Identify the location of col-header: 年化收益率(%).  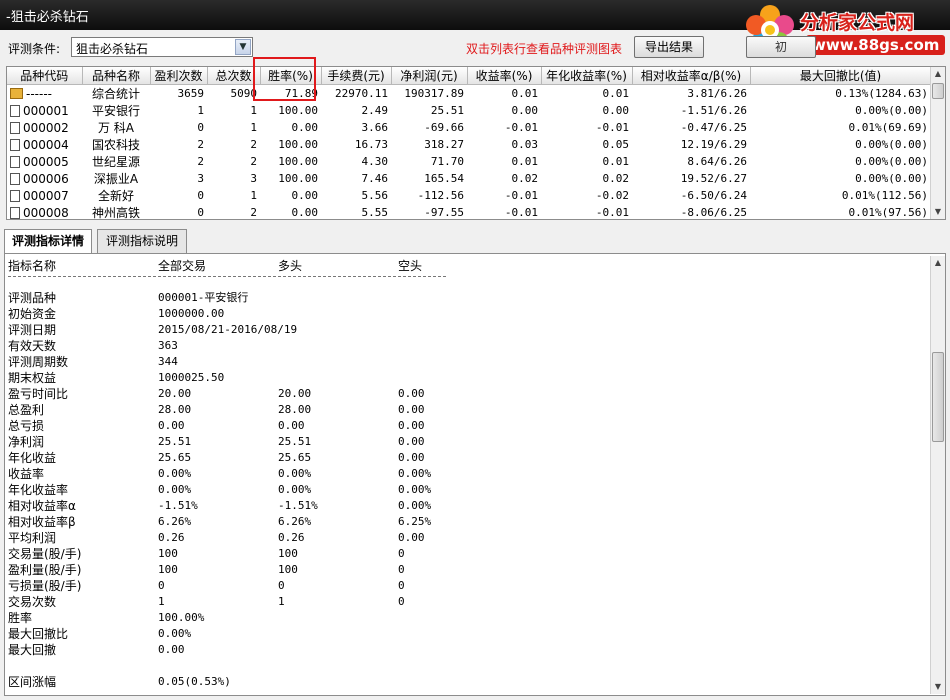
(587, 76).